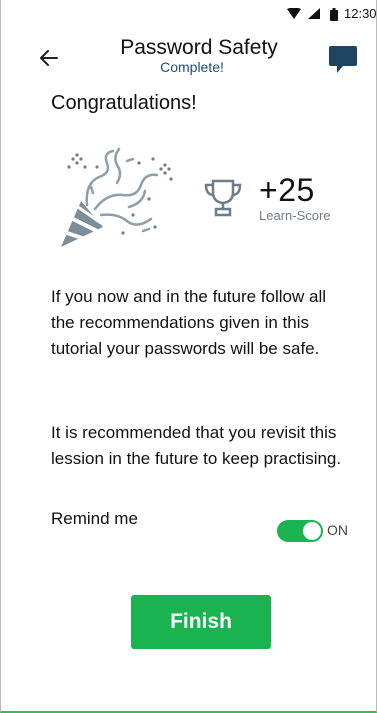 The width and height of the screenshot is (377, 713). What do you see at coordinates (334, 14) in the screenshot?
I see `battery-icon` at bounding box center [334, 14].